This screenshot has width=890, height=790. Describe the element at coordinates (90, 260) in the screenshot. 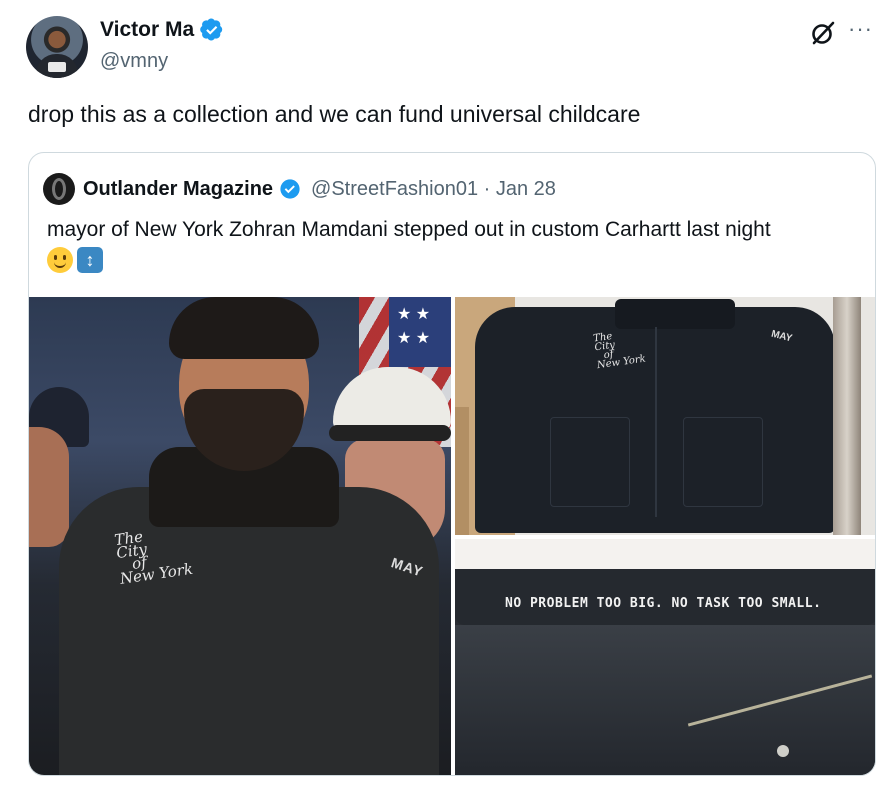

I see `up-down-arrow-icon: ↕` at that location.